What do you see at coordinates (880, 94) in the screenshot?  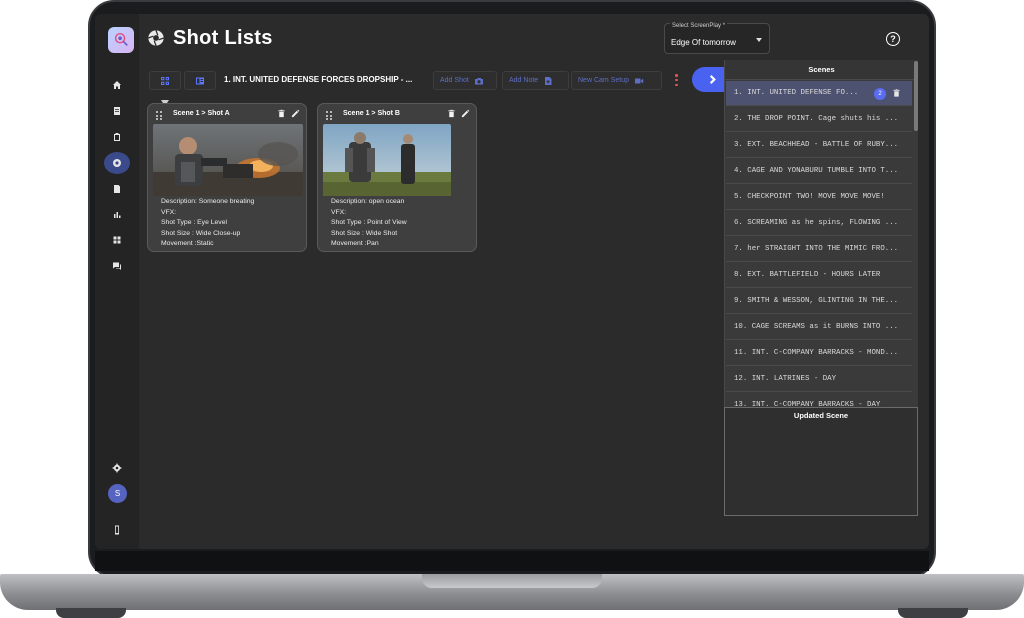 I see `shot-count-badge: 2` at bounding box center [880, 94].